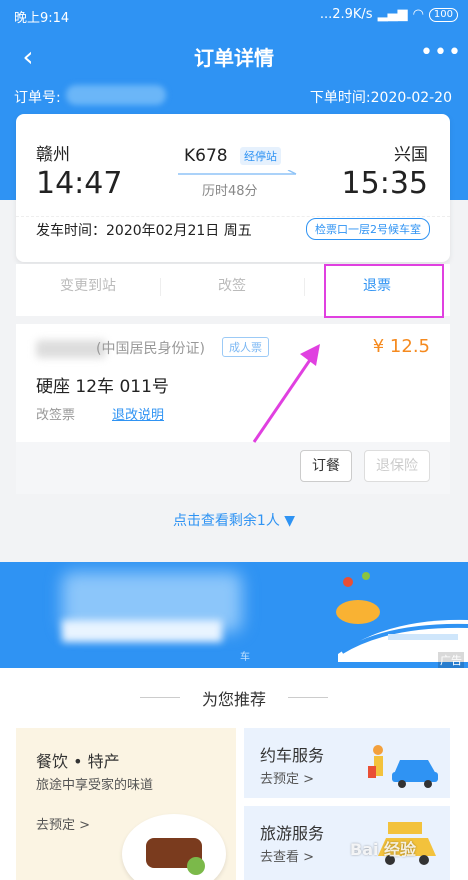 This screenshot has width=468, height=880. Describe the element at coordinates (79, 183) in the screenshot. I see `departure-time: 14:47` at that location.